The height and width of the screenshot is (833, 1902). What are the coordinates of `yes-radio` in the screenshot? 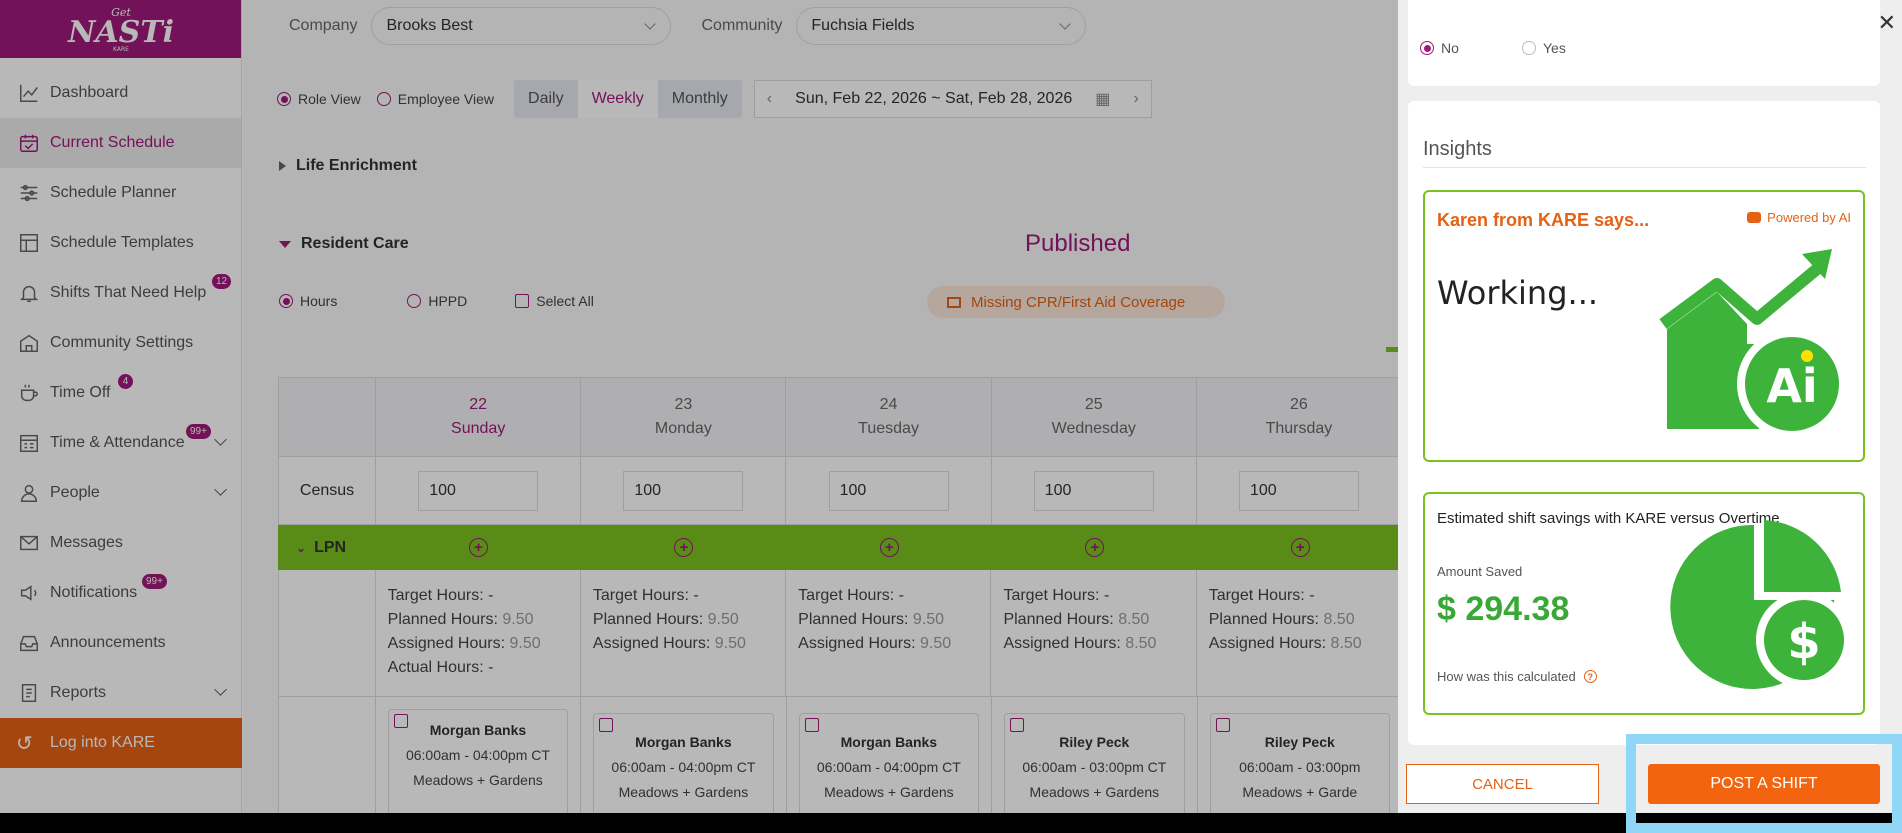 It's located at (1529, 48).